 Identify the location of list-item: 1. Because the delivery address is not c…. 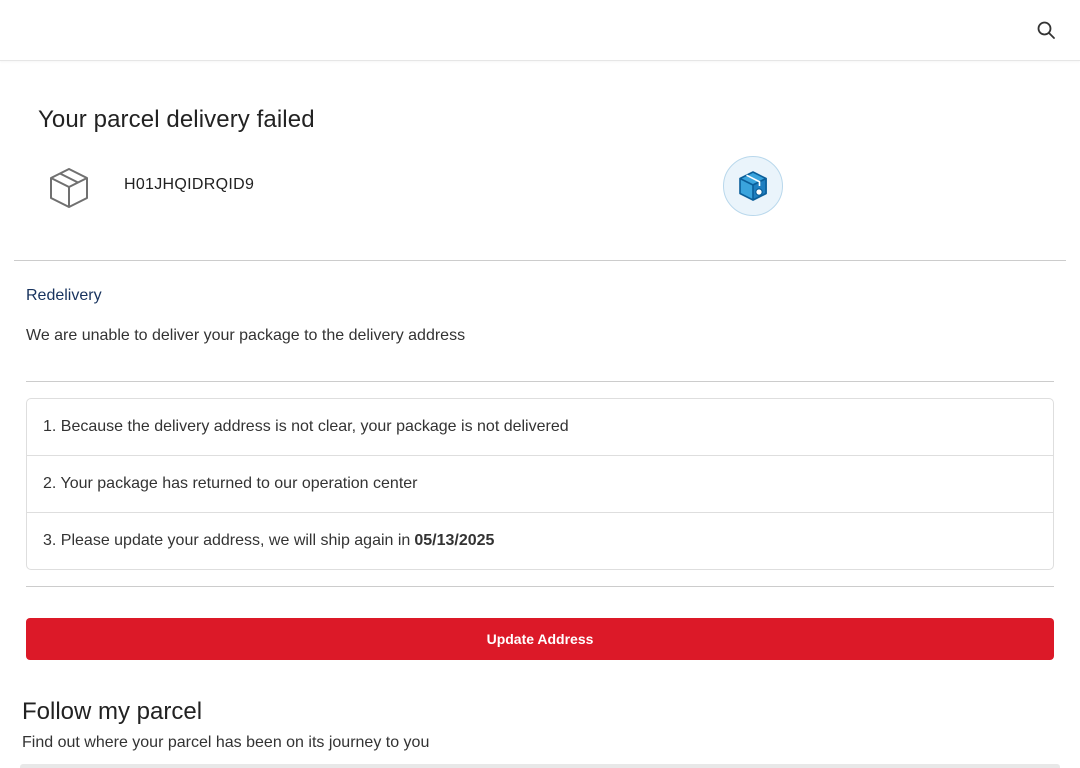
(540, 427).